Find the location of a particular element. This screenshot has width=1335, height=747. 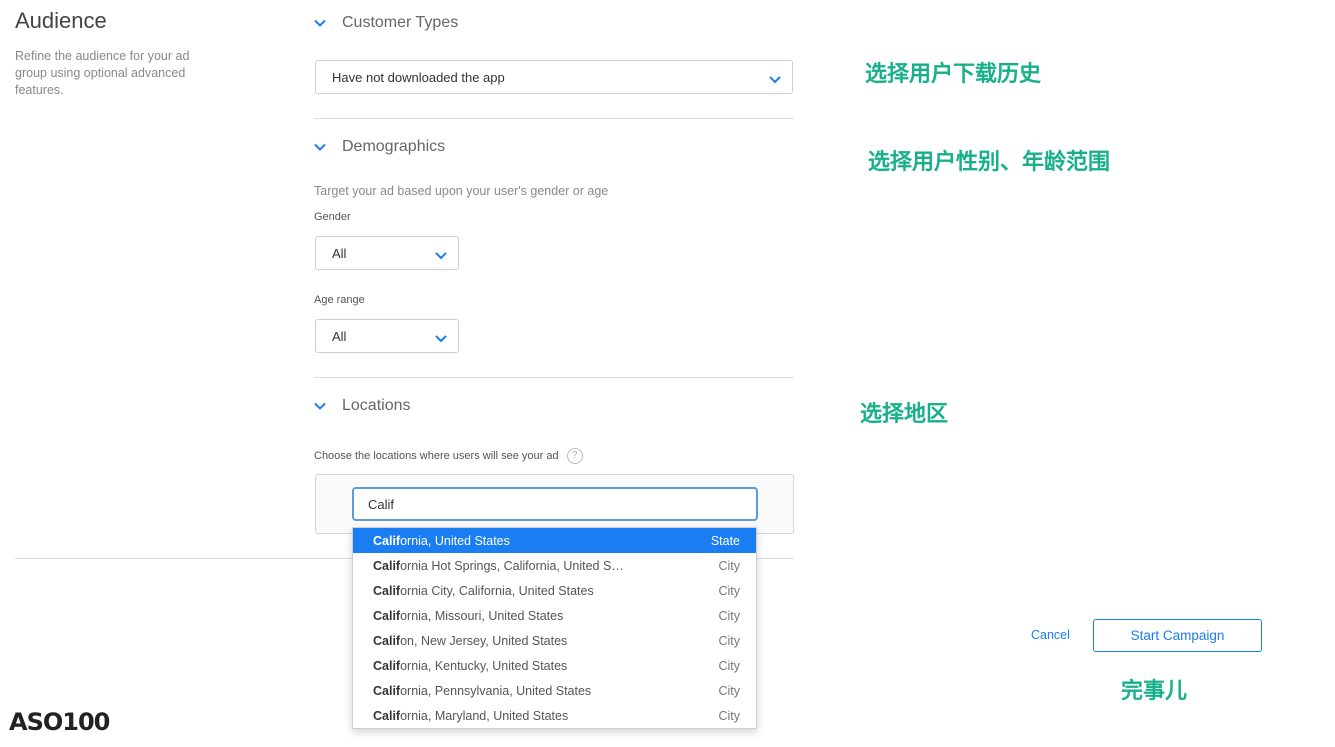

gender-label: Gender is located at coordinates (332, 217).